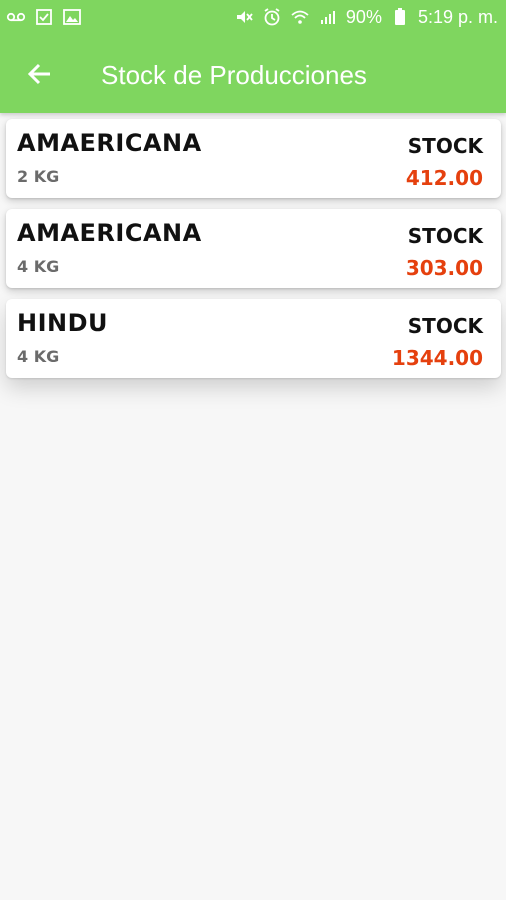 This screenshot has width=506, height=900. I want to click on list-item: AMAERICANA 4 KG STOCK 303.00, so click(253, 248).